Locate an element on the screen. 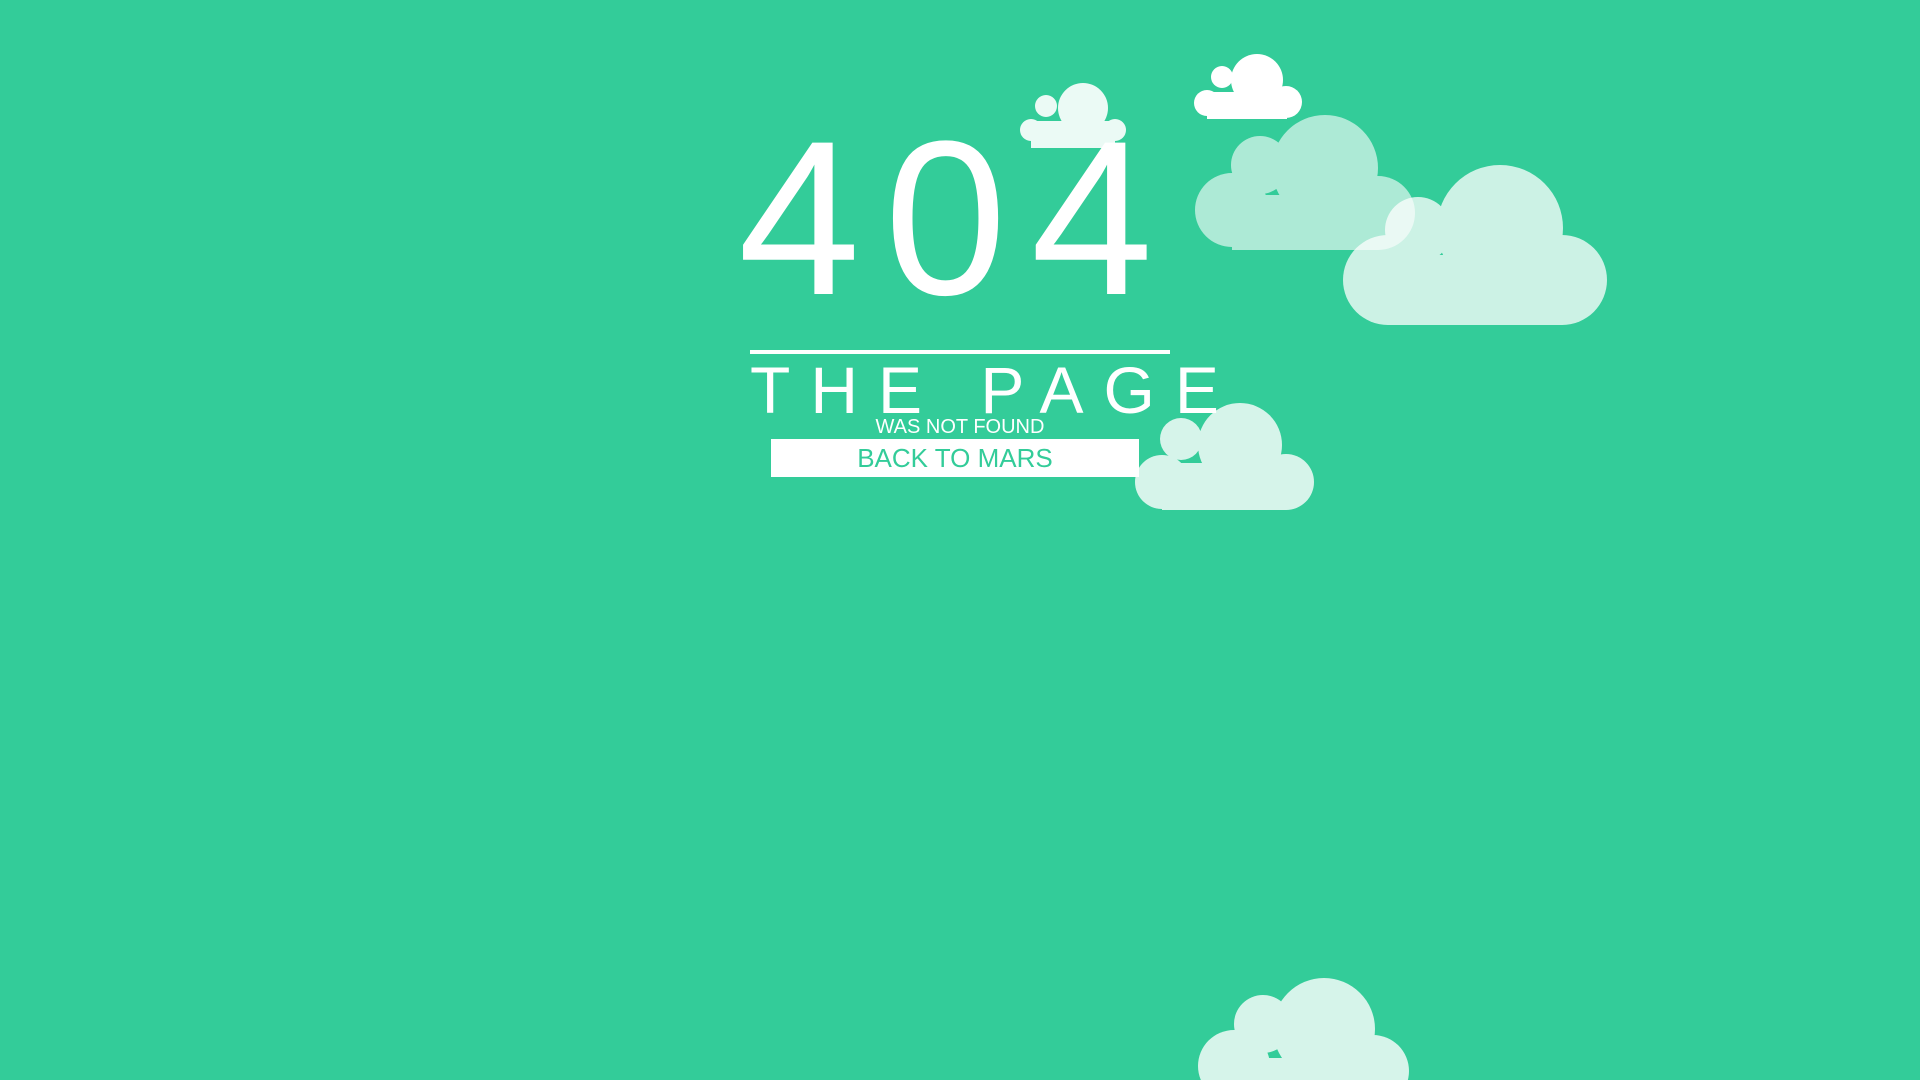 The height and width of the screenshot is (1080, 1920). back-to-mars-button: BACK TO MARS is located at coordinates (955, 458).